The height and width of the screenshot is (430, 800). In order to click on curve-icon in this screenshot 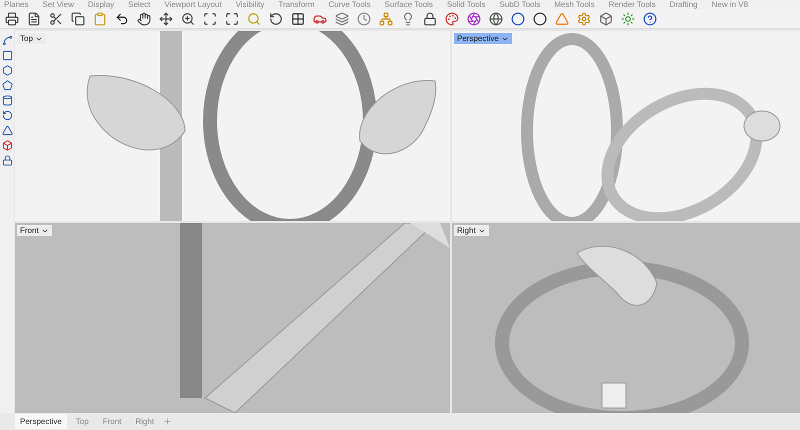, I will do `click(7, 40)`.